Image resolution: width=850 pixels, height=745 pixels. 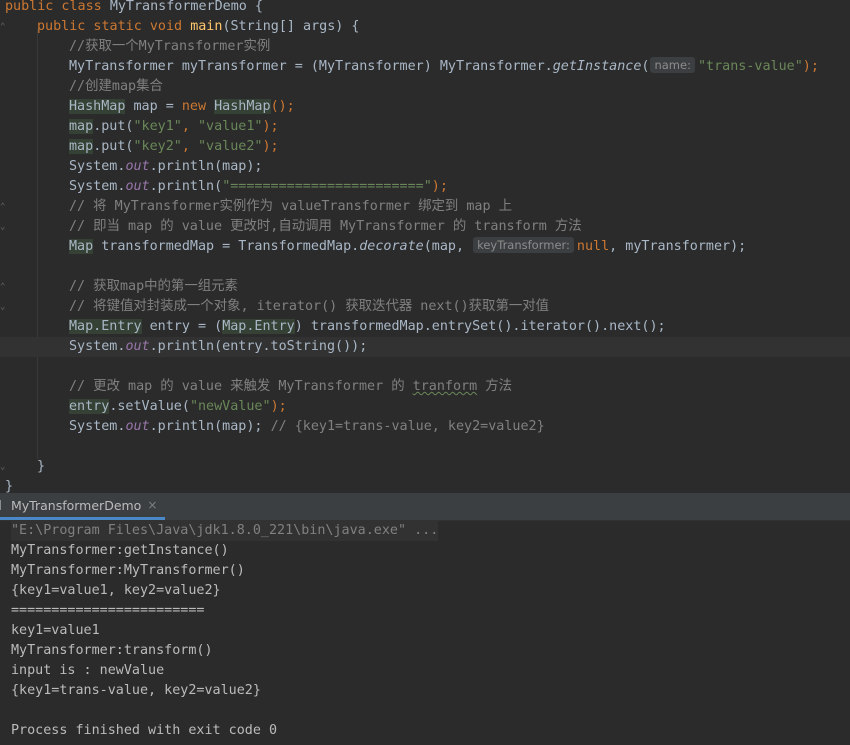 What do you see at coordinates (153, 106) in the screenshot?
I see `code-text: map =` at bounding box center [153, 106].